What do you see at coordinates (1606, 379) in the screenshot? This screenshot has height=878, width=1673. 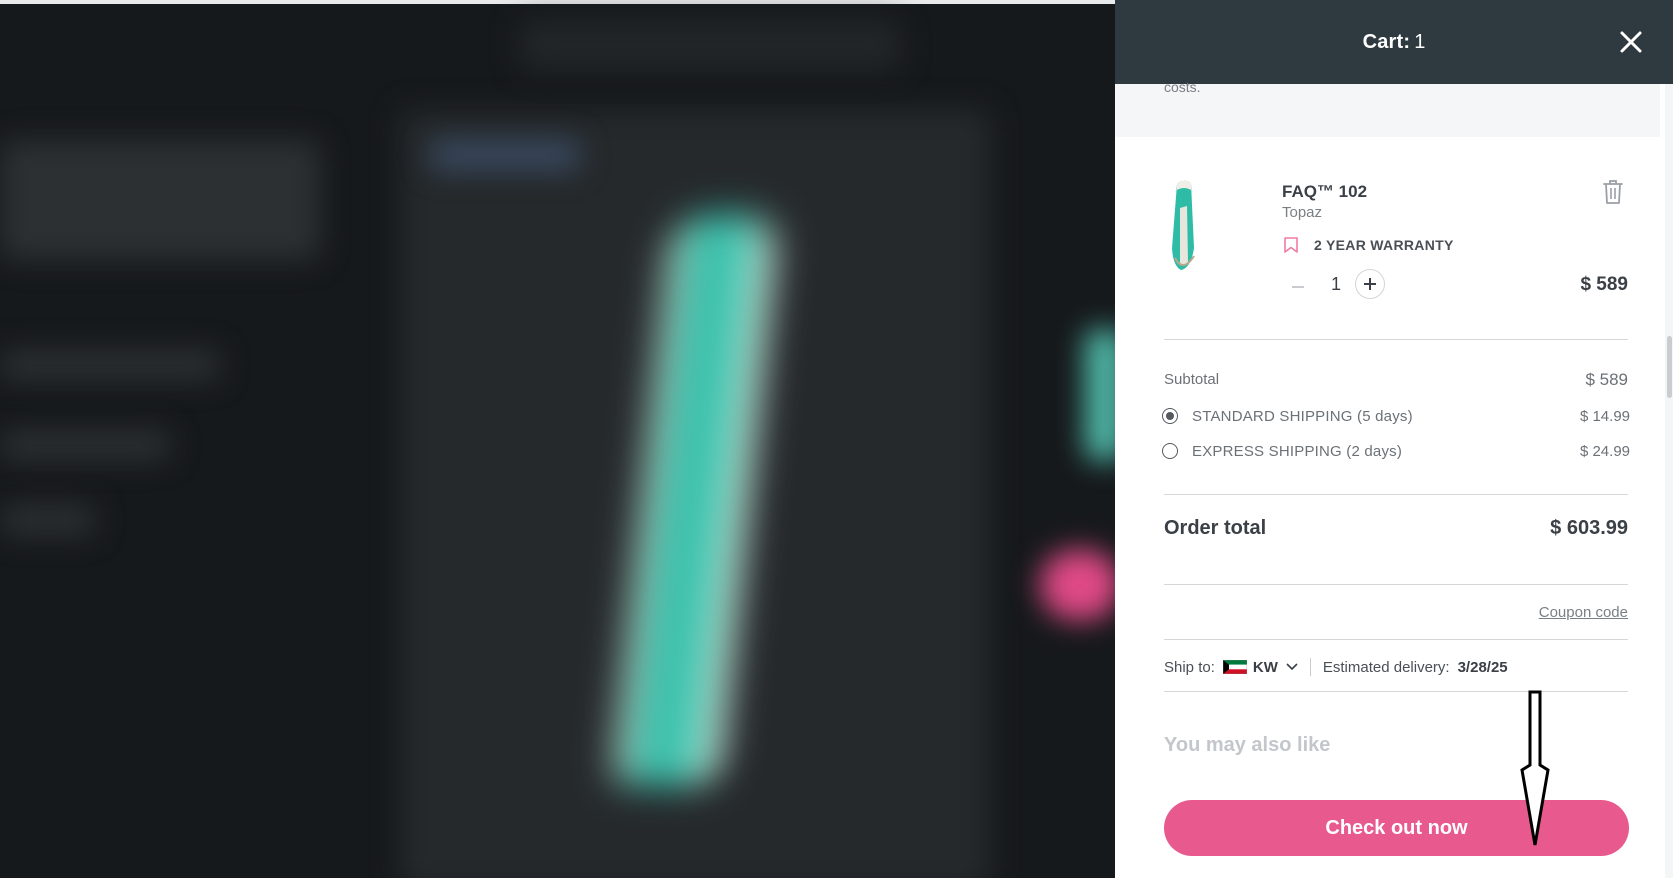 I see `subtotal-value: $ 589` at bounding box center [1606, 379].